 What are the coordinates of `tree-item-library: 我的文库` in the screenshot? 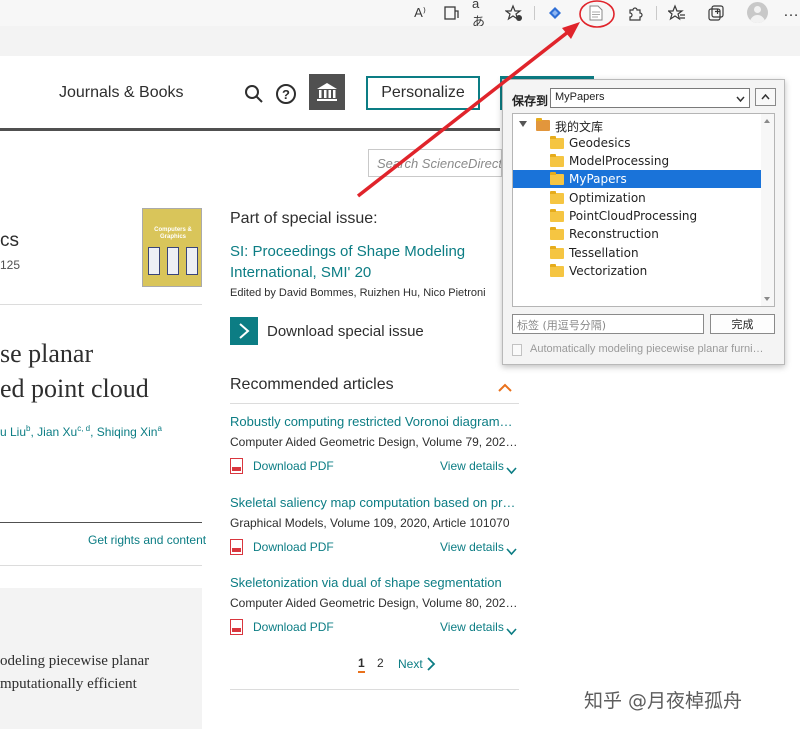 It's located at (637, 125).